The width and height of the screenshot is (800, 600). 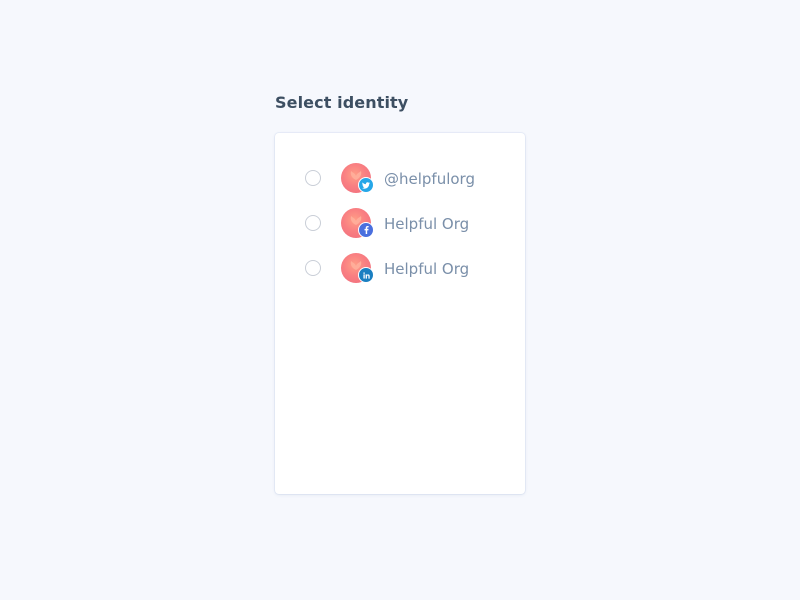 I want to click on identity-list: @helpfulorg Helpful Org Helpful Org, so click(x=400, y=230).